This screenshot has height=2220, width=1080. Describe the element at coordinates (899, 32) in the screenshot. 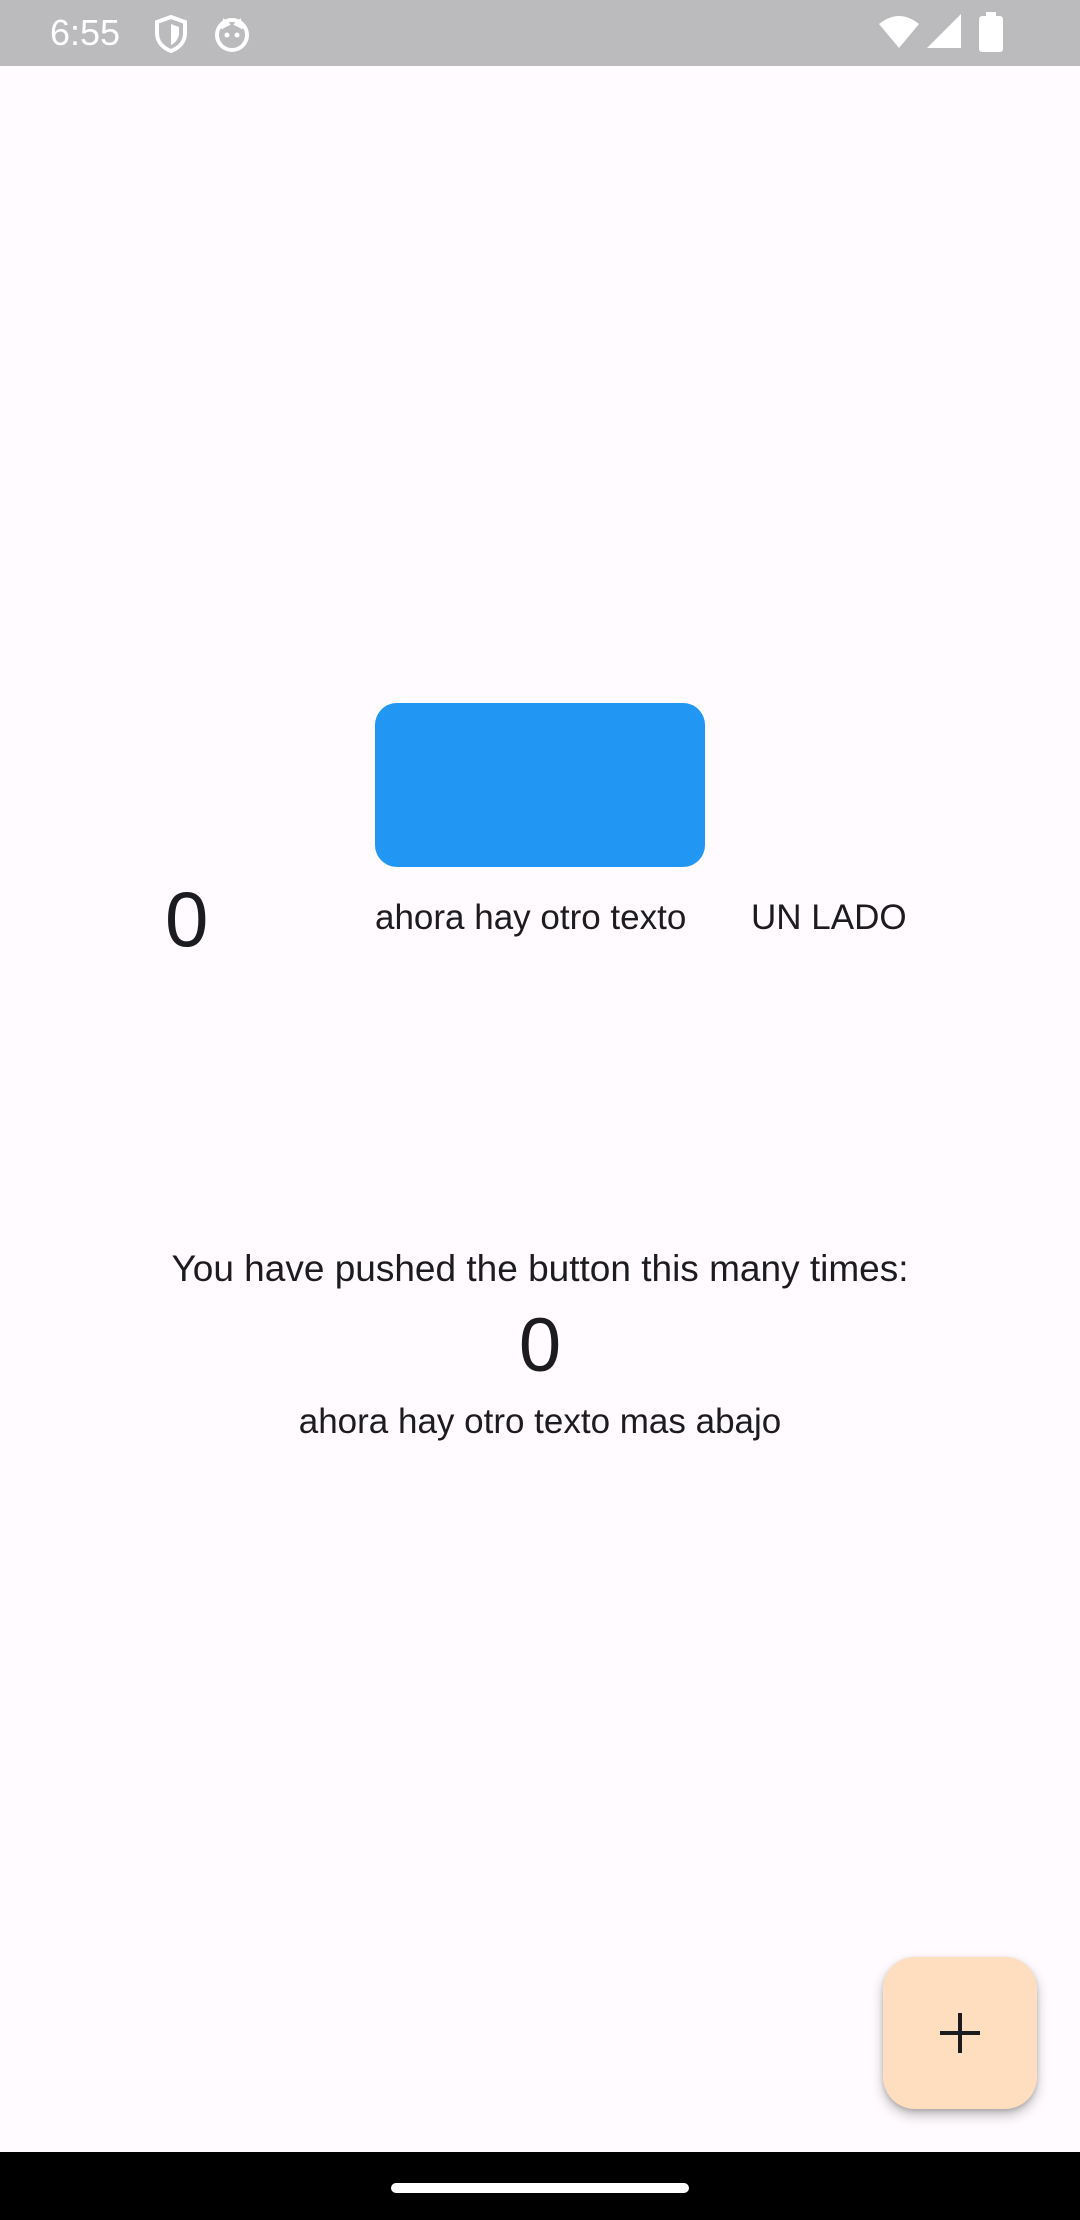

I see `wifi-icon` at that location.